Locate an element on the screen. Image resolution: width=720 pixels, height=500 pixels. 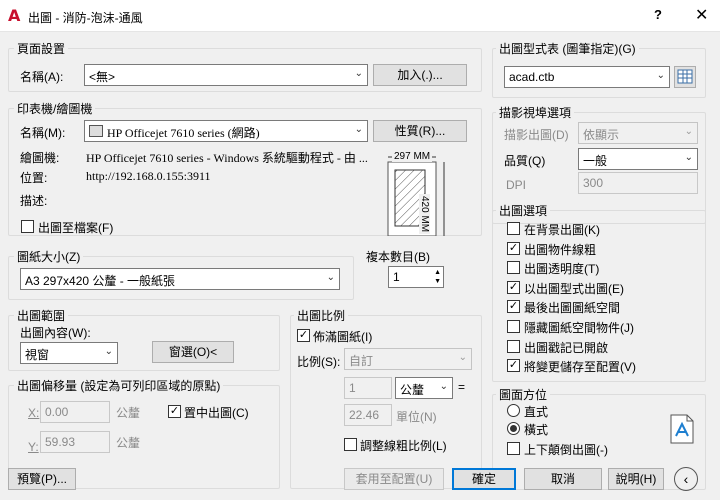
upside-down-checkbox is located at coordinates (513, 448).